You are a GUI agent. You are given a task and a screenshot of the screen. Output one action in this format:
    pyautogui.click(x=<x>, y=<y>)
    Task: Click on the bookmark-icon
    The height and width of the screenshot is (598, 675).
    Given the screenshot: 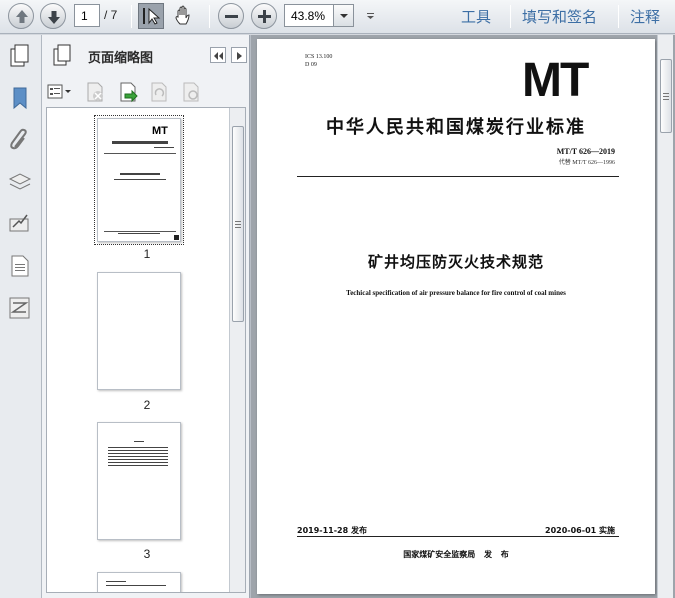 What is the action you would take?
    pyautogui.click(x=20, y=98)
    